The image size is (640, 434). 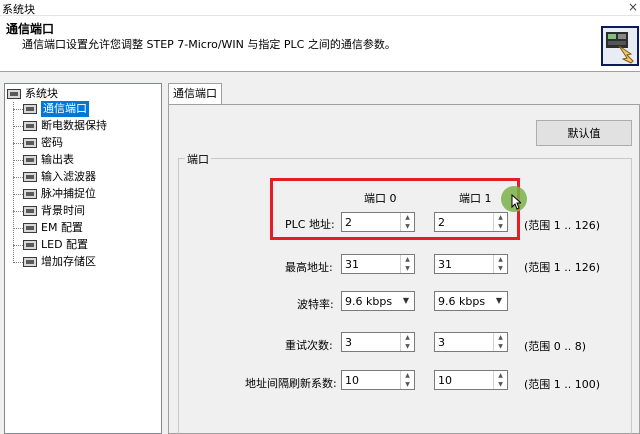 I want to click on baud-rate-label: 波特率:, so click(x=315, y=304).